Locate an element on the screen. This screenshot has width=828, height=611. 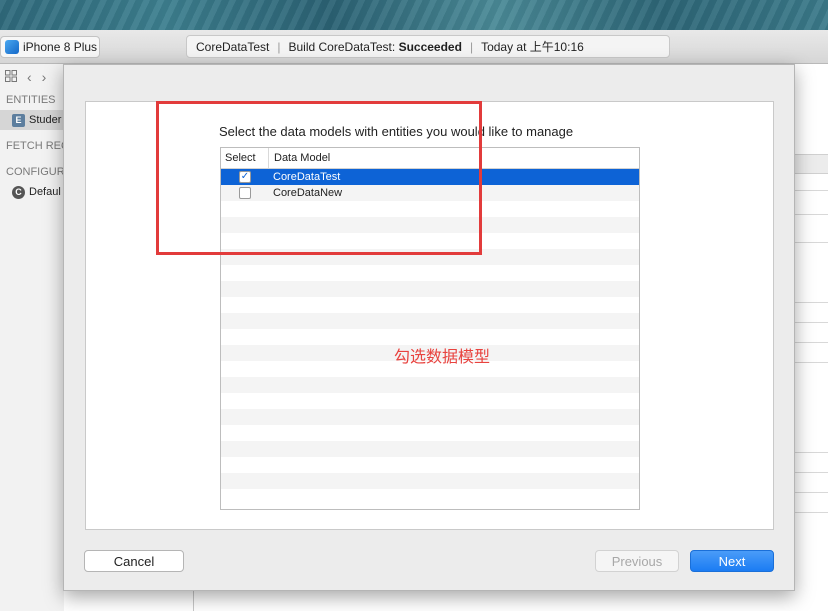
annotation-label: 勾选数据模型 is located at coordinates (442, 357).